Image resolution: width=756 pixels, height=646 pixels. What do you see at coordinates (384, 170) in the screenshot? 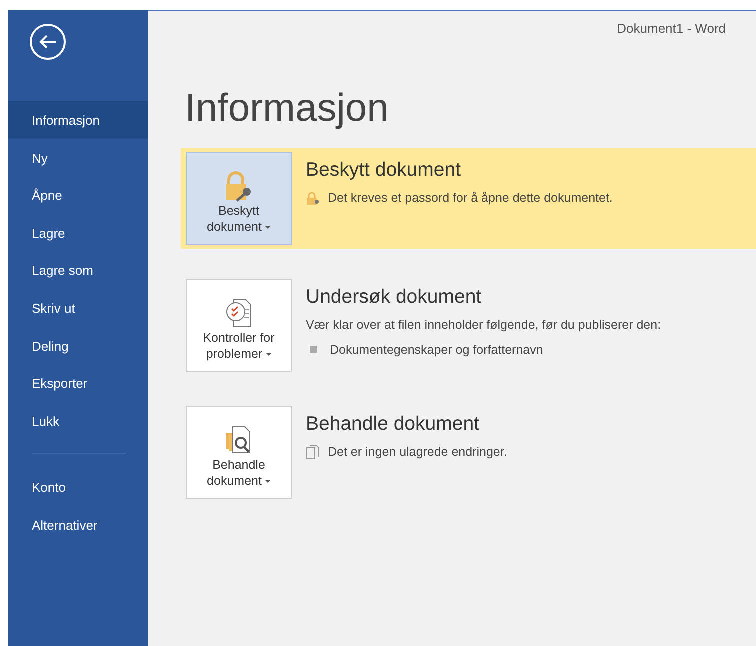
I see `section-heading: Beskytt dokument` at bounding box center [384, 170].